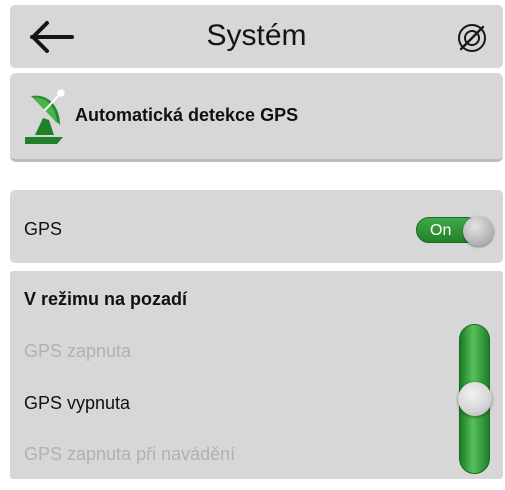 The image size is (505, 490). I want to click on gps-off-icon, so click(472, 38).